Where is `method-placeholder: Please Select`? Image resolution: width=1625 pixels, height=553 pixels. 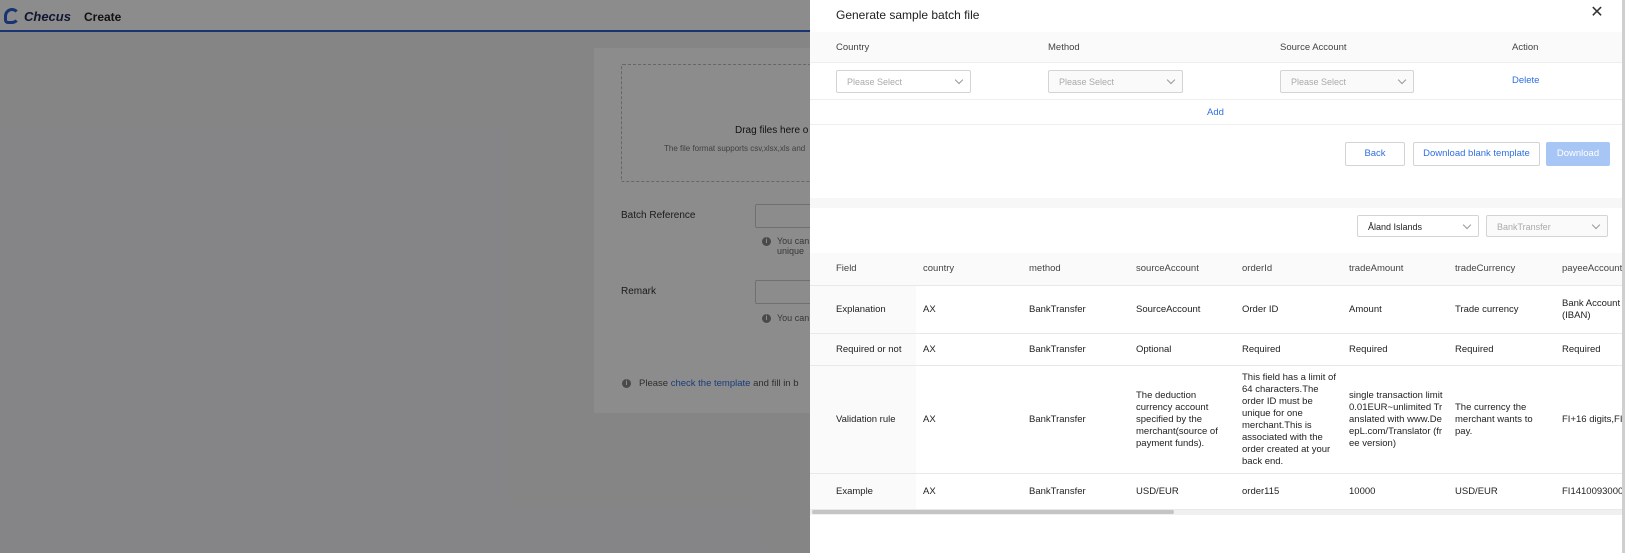
method-placeholder: Please Select is located at coordinates (1087, 82).